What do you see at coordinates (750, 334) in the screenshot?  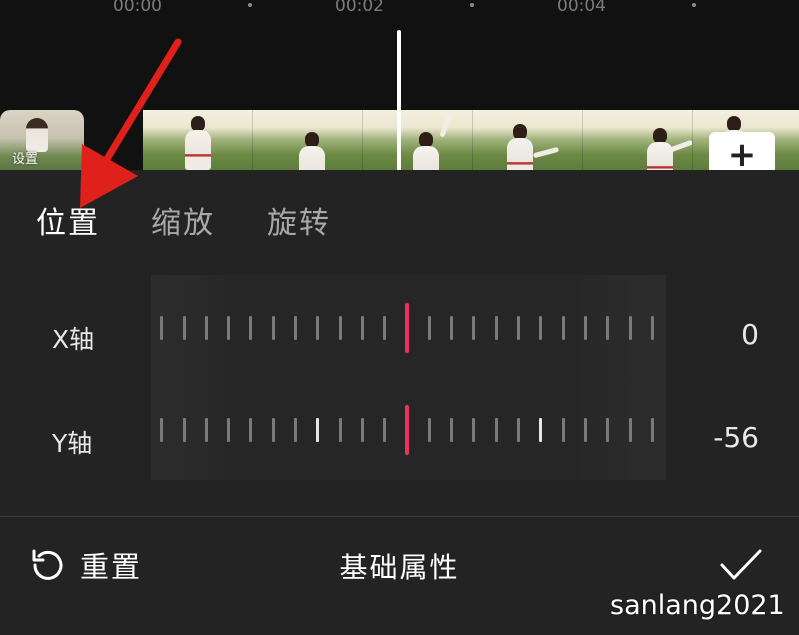 I see `x-axis-value: 0` at bounding box center [750, 334].